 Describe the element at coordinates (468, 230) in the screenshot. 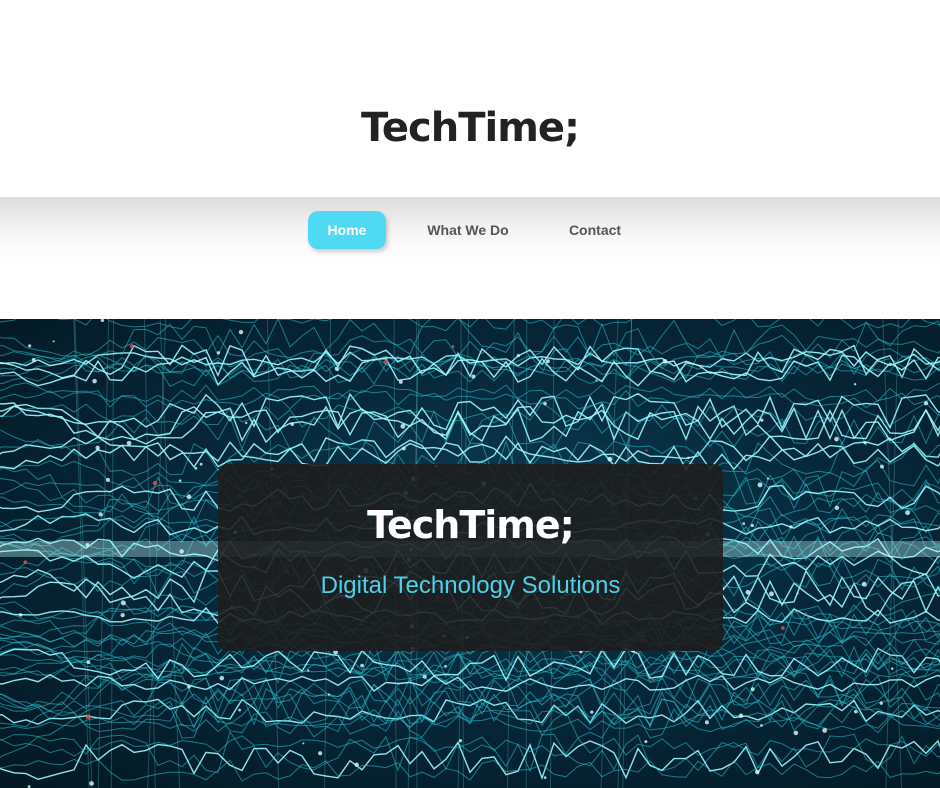

I see `nav-item-what-we-do: What We Do` at that location.